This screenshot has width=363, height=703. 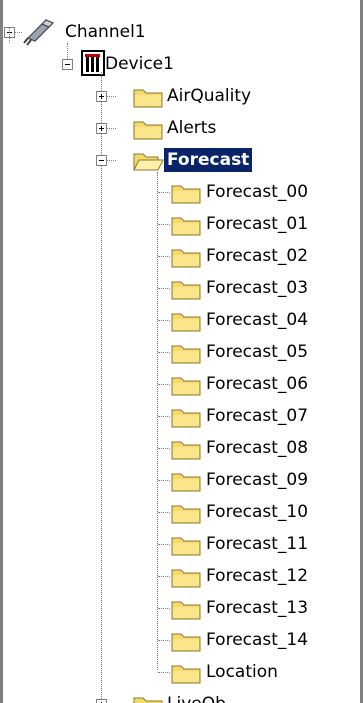 What do you see at coordinates (257, 480) in the screenshot?
I see `tree-node-label: Forecast_09` at bounding box center [257, 480].